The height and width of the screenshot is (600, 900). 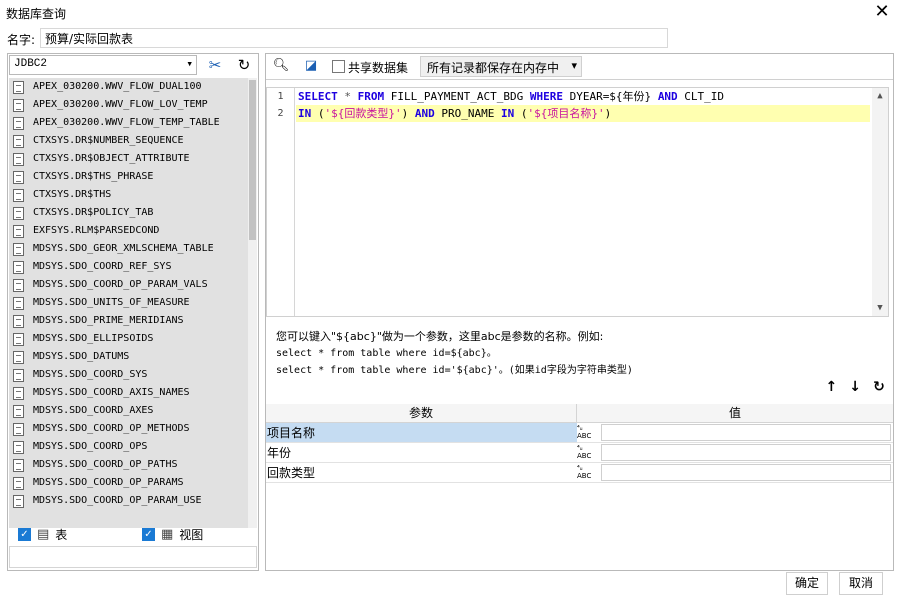 I want to click on move-up-icon: ↑, so click(x=831, y=387).